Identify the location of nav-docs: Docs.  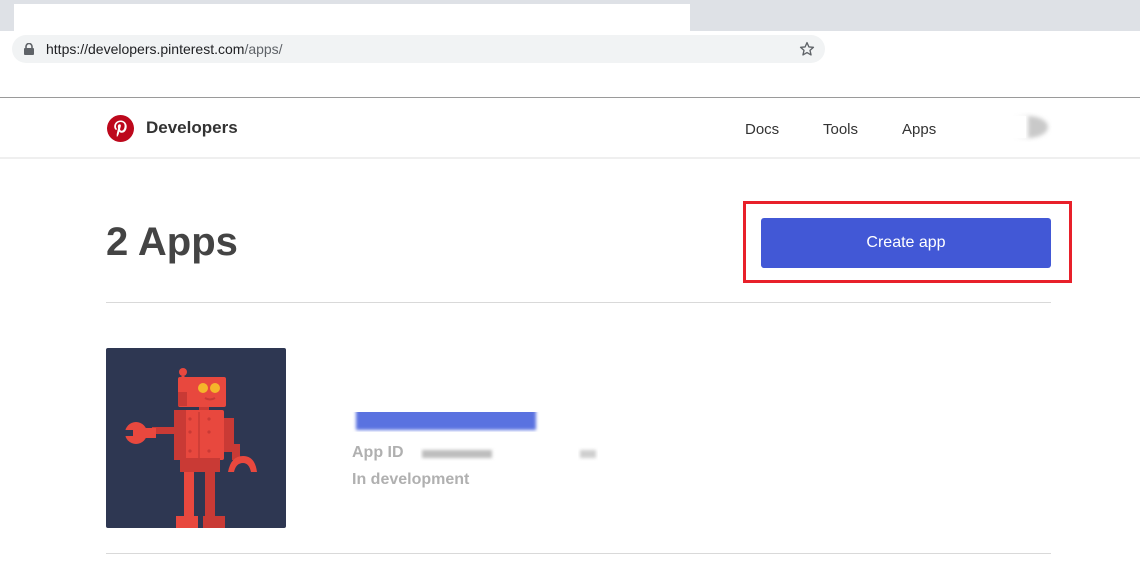
(762, 129).